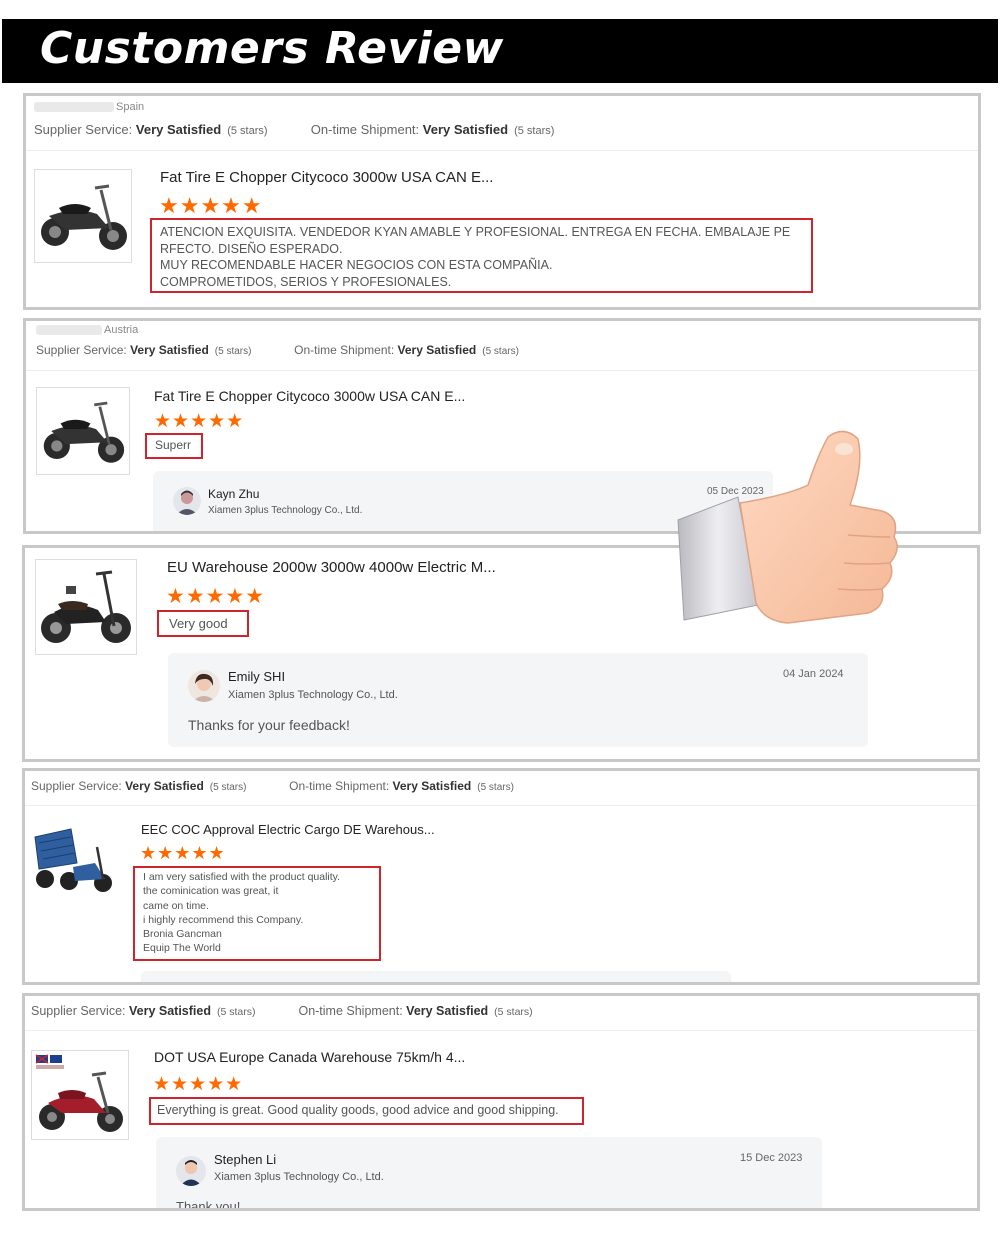 Image resolution: width=1000 pixels, height=1245 pixels. Describe the element at coordinates (269, 725) in the screenshot. I see `reply-message: Thanks for your feedback!` at that location.